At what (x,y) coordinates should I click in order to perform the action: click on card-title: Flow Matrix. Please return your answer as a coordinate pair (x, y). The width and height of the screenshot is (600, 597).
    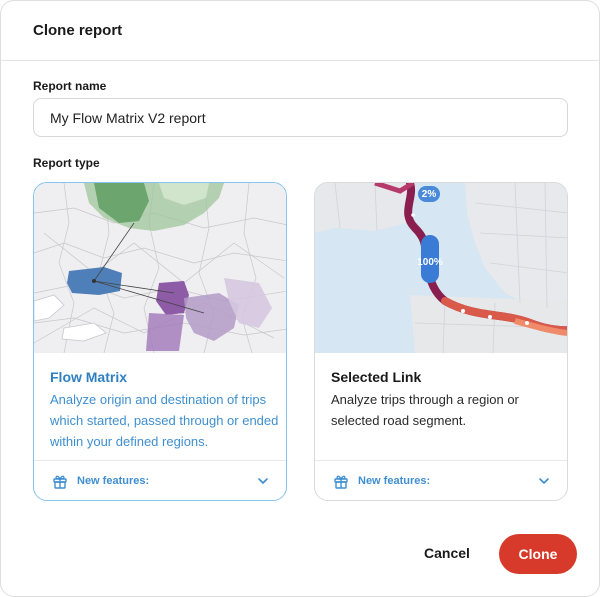
    Looking at the image, I should click on (89, 377).